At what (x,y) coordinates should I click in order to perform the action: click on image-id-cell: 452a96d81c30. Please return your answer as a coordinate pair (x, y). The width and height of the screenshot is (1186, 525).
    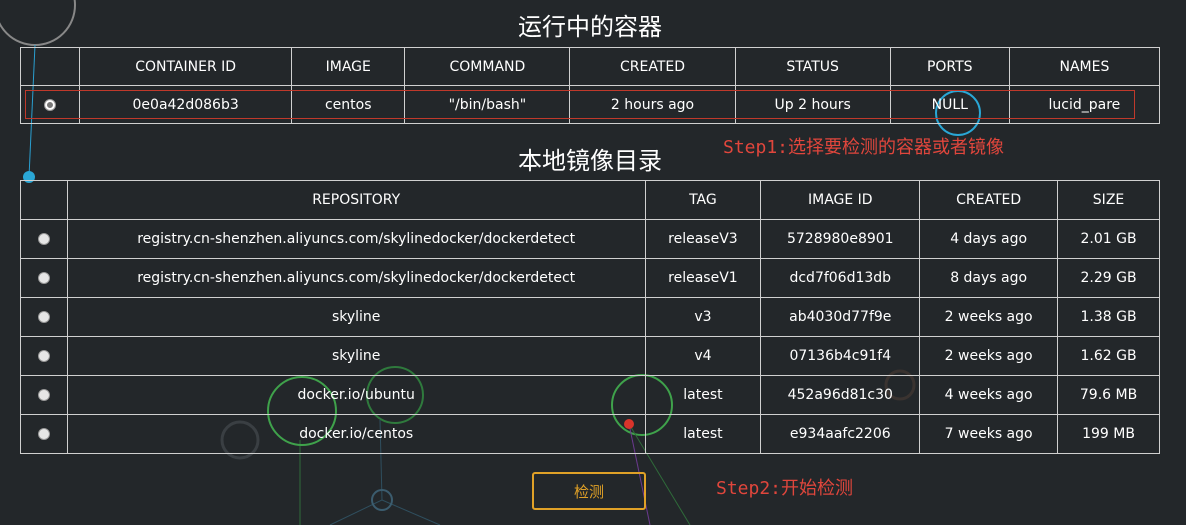
    Looking at the image, I should click on (840, 395).